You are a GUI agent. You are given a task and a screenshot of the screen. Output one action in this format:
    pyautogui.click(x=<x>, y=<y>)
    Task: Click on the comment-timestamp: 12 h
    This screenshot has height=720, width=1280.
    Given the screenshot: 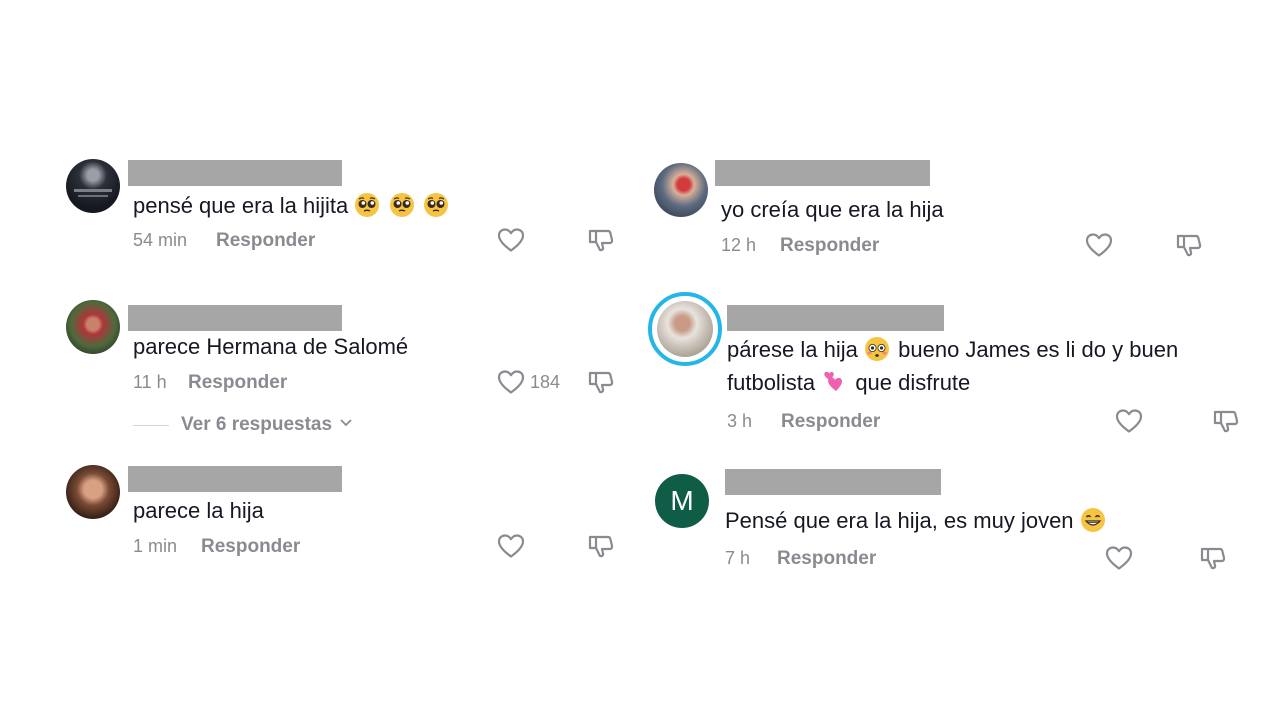 What is the action you would take?
    pyautogui.click(x=739, y=245)
    